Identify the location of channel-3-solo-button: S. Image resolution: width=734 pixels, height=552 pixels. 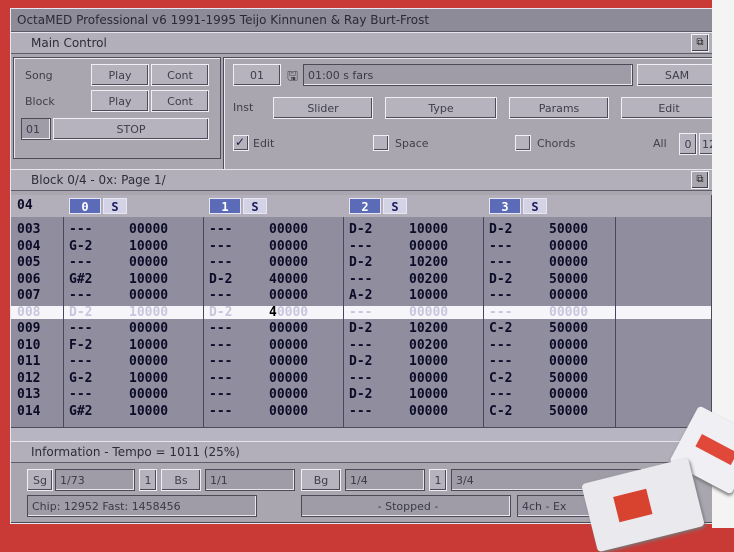
(535, 206).